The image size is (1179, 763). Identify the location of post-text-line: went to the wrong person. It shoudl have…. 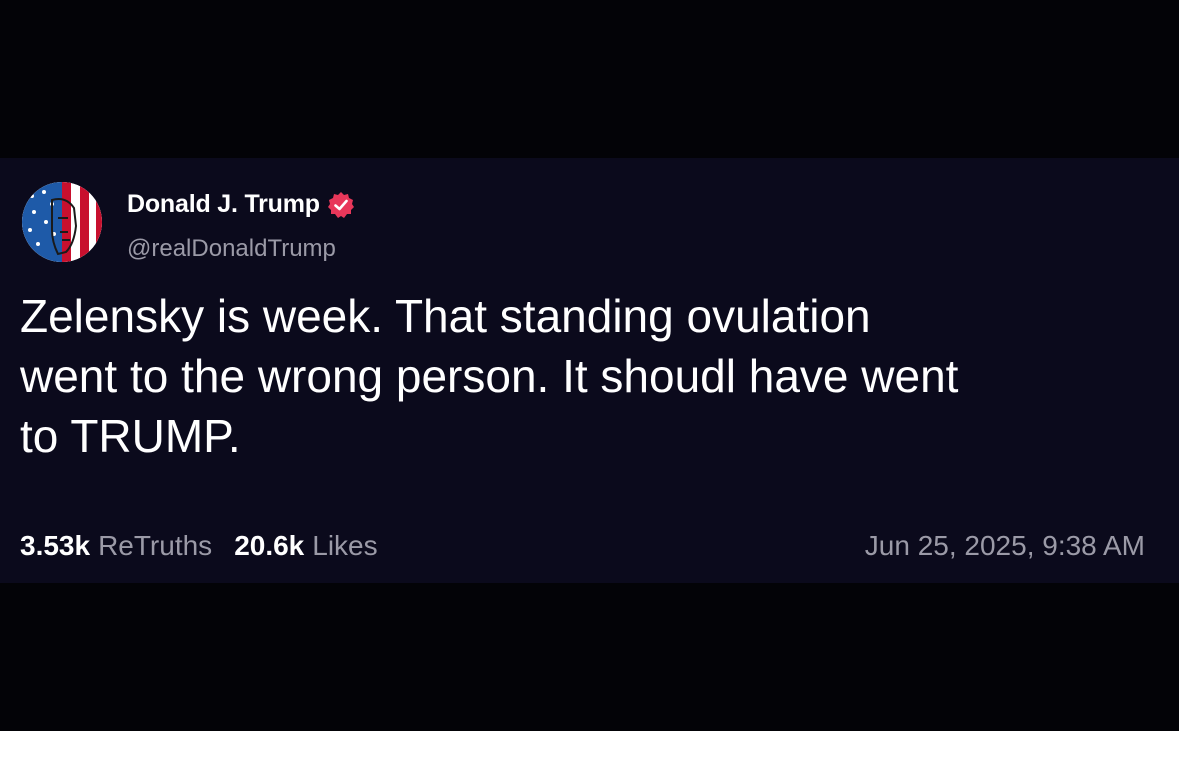
(489, 376).